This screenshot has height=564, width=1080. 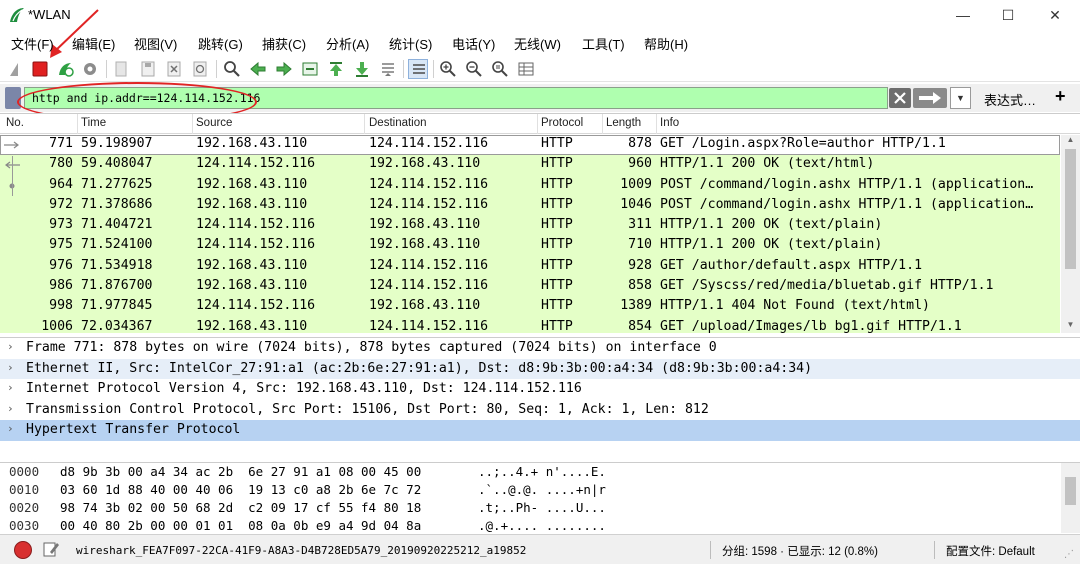 What do you see at coordinates (448, 69) in the screenshot?
I see `zoom-in-icon` at bounding box center [448, 69].